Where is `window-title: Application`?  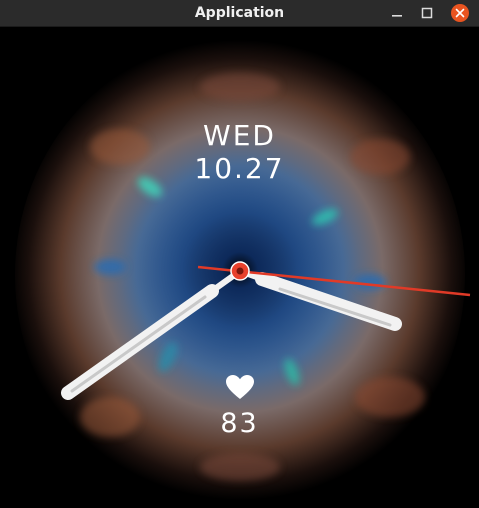
window-title: Application is located at coordinates (239, 13).